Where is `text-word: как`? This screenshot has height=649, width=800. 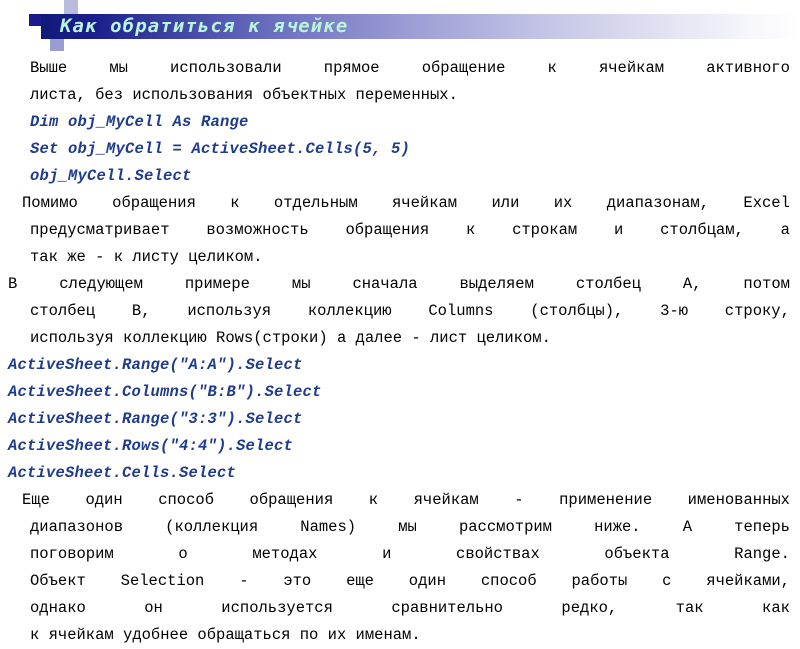 text-word: как is located at coordinates (776, 608).